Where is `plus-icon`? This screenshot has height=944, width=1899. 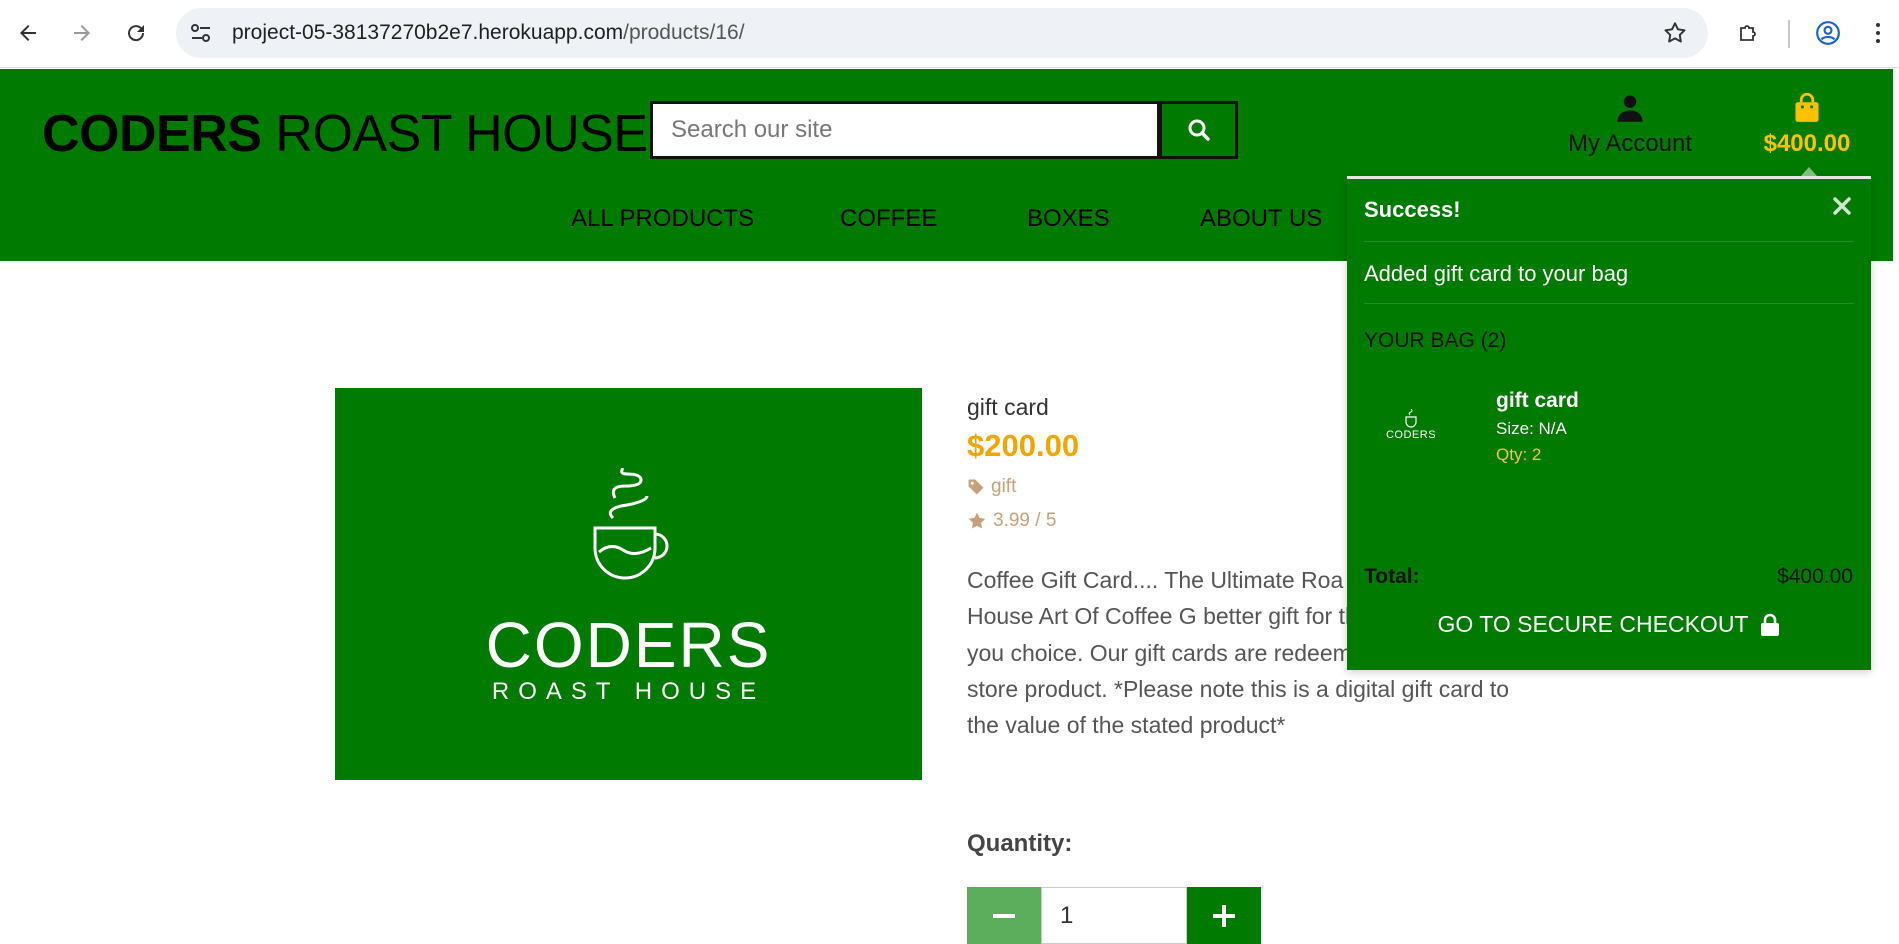 plus-icon is located at coordinates (1224, 915).